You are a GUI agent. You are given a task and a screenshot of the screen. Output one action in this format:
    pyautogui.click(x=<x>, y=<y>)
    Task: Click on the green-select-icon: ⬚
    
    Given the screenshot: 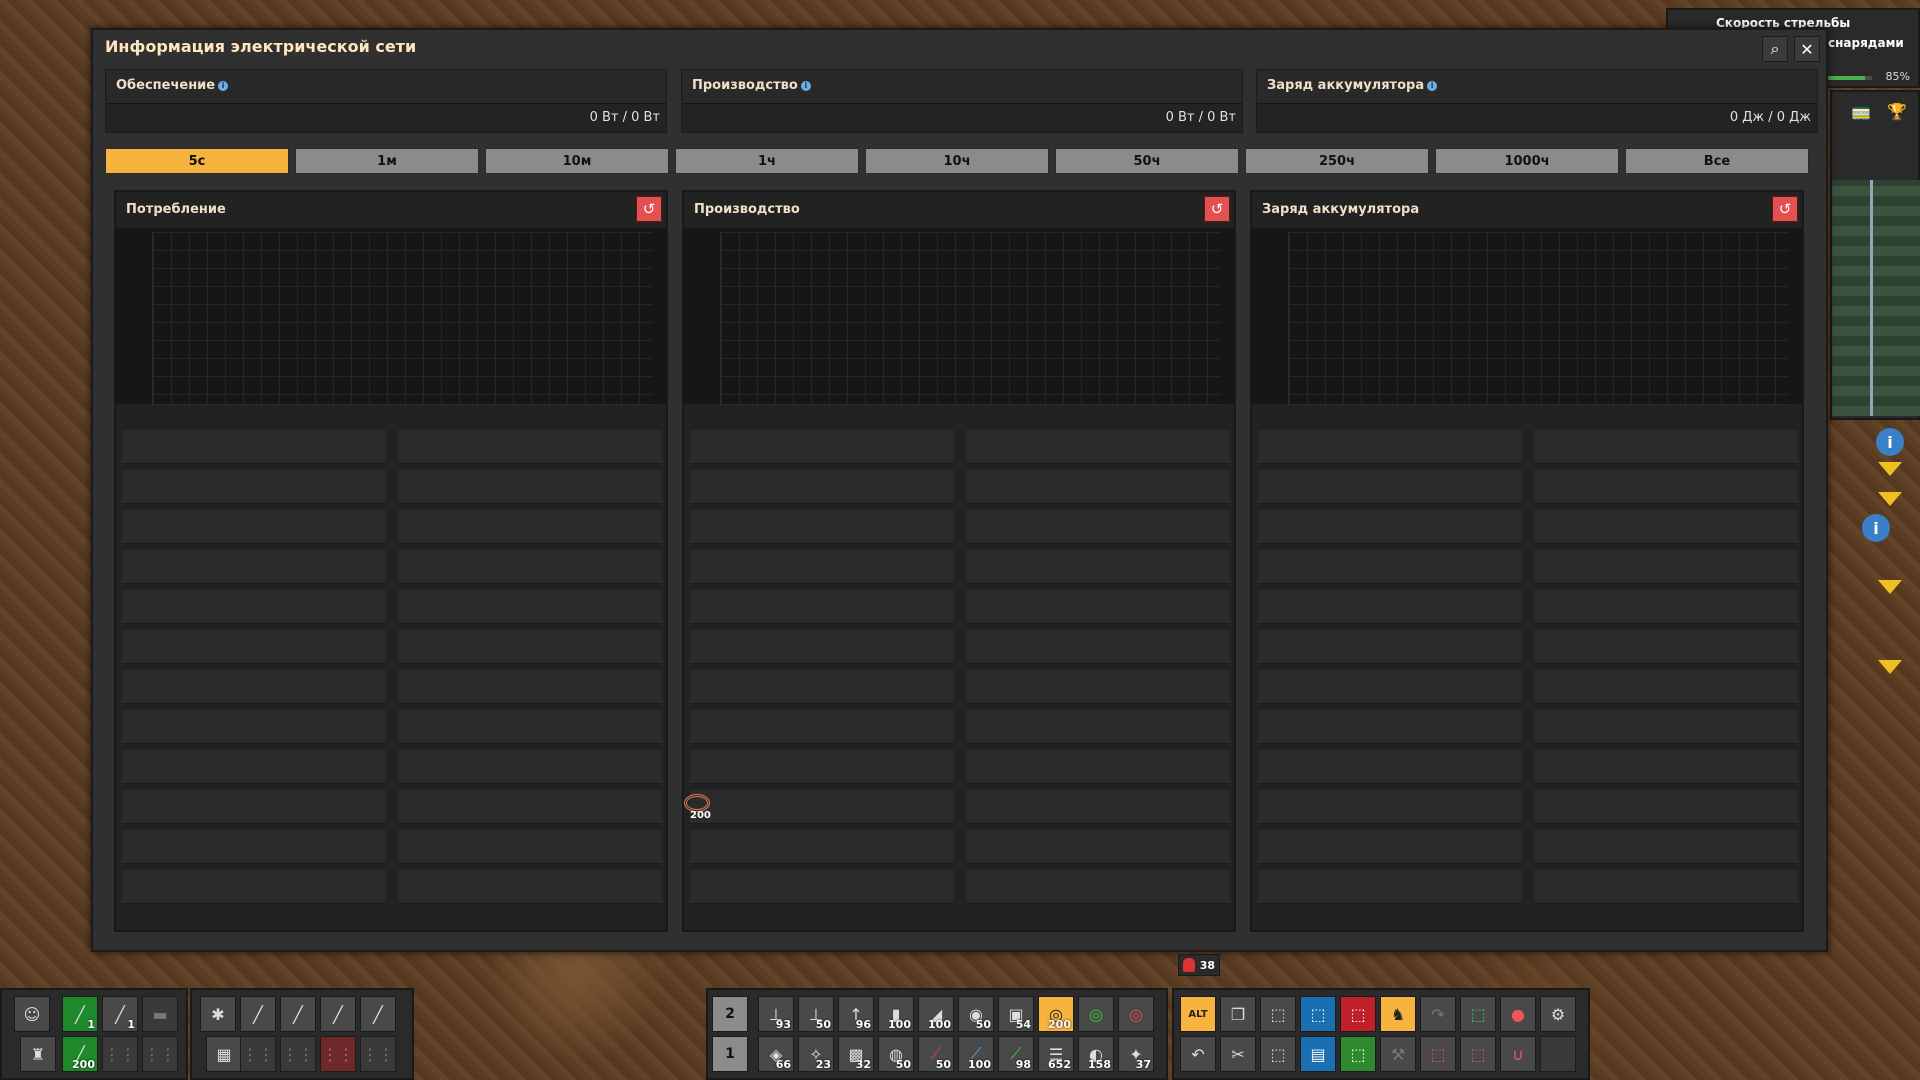 What is the action you would take?
    pyautogui.click(x=1358, y=1054)
    